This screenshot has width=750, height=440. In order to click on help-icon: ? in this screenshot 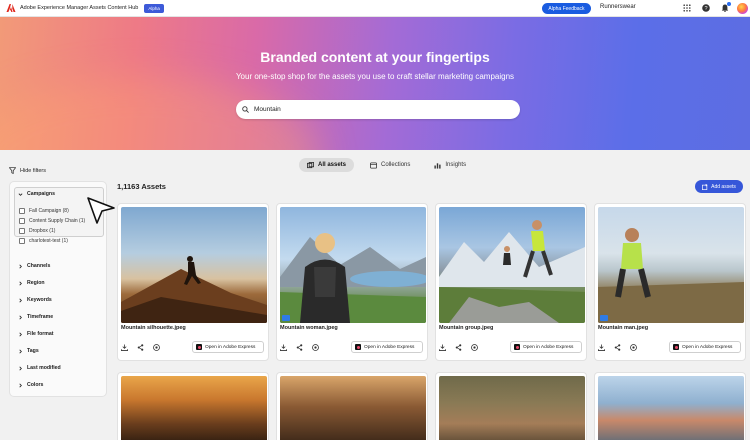, I will do `click(706, 8)`.